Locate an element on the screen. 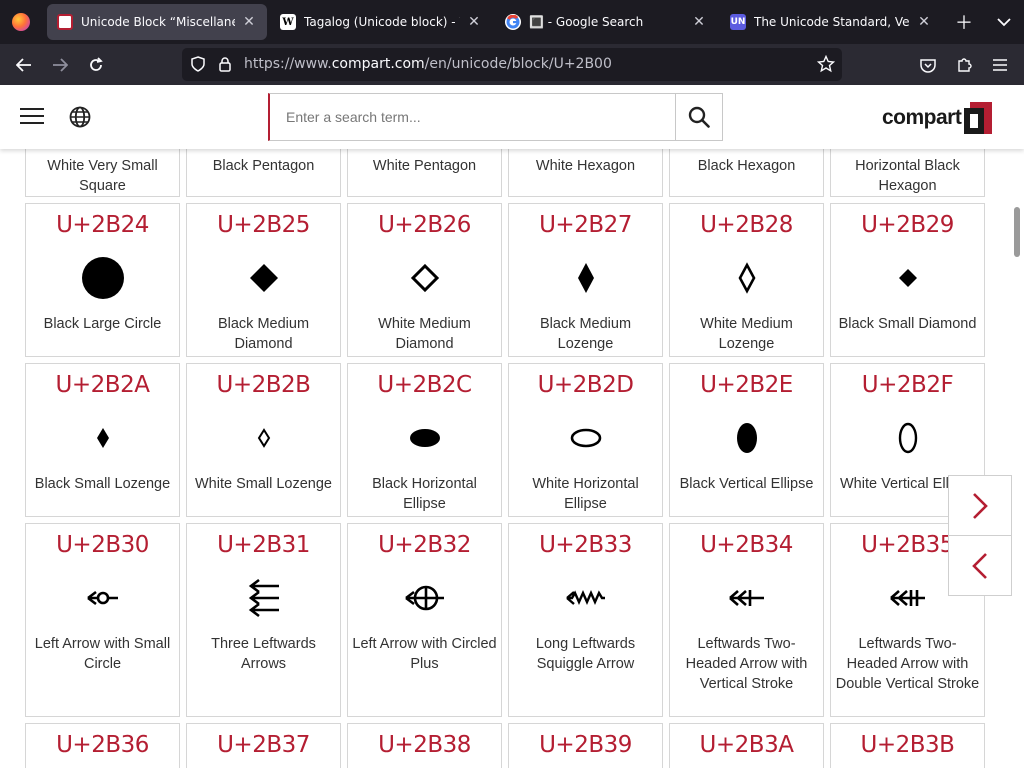 The width and height of the screenshot is (1024, 768). black-vertical-ellipse-icon is located at coordinates (746, 438).